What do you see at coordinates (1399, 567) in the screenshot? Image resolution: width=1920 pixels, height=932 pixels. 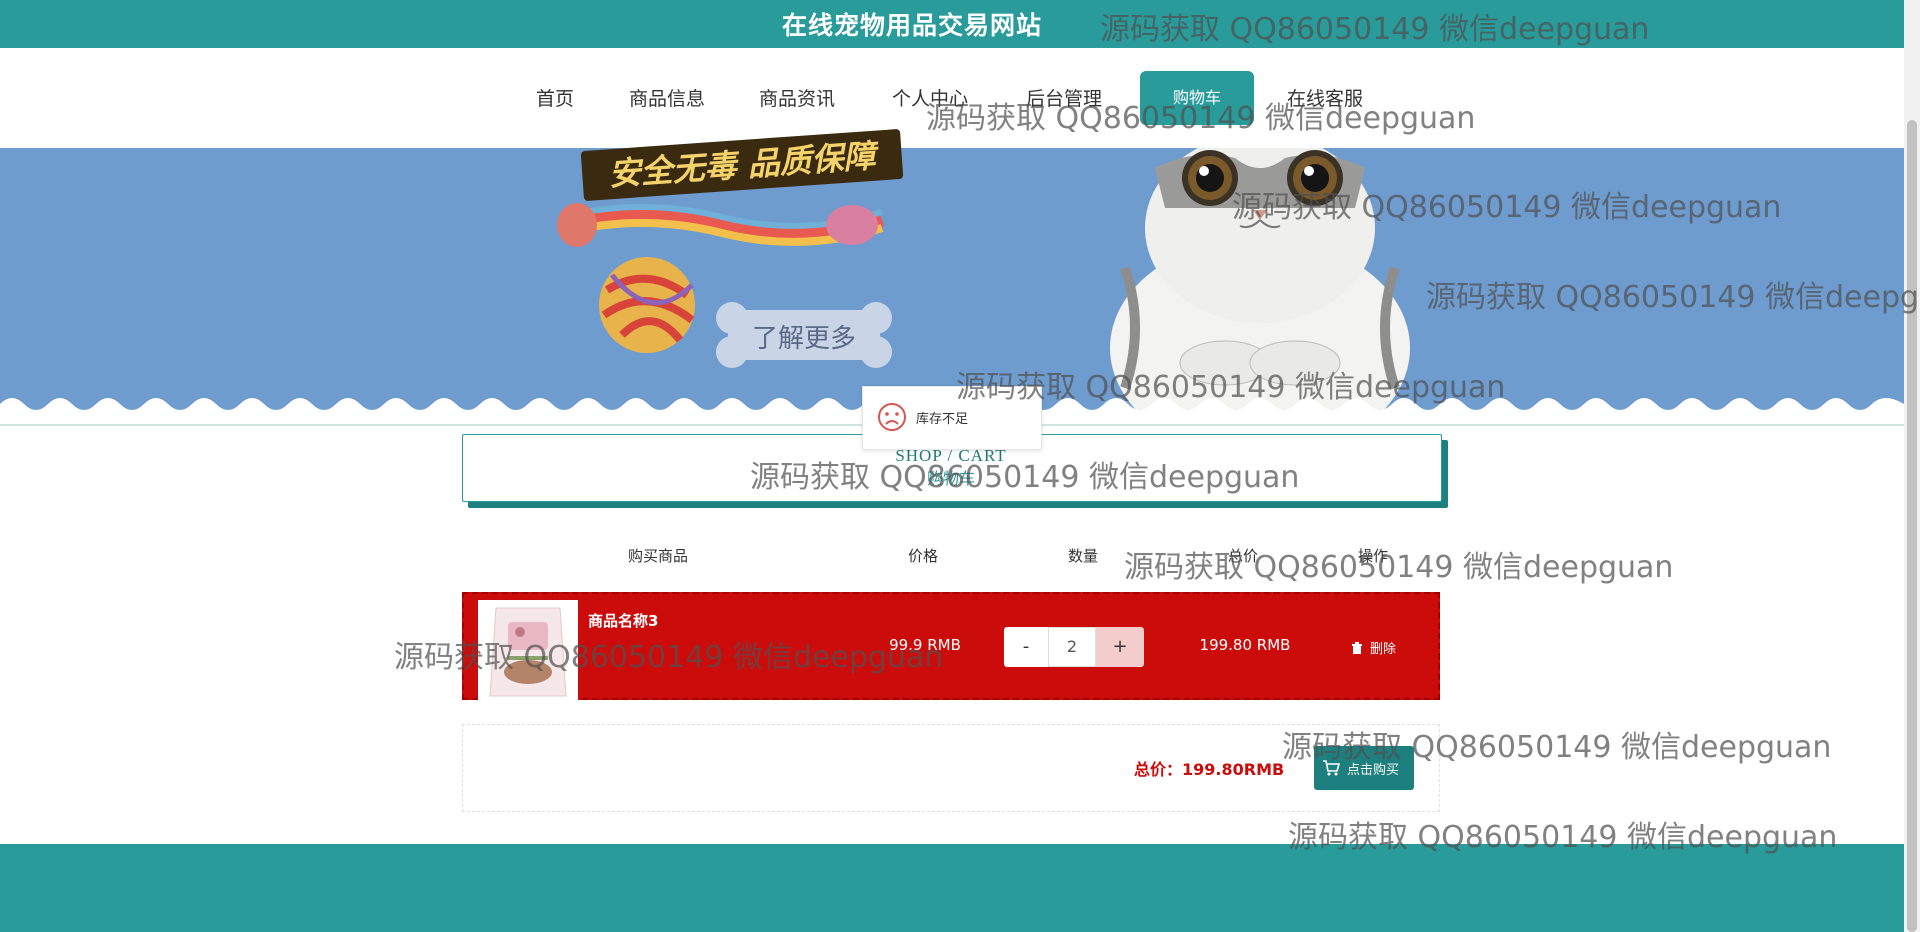 I see `watermark: 源码获取 QQ86050149 微信deepguan` at bounding box center [1399, 567].